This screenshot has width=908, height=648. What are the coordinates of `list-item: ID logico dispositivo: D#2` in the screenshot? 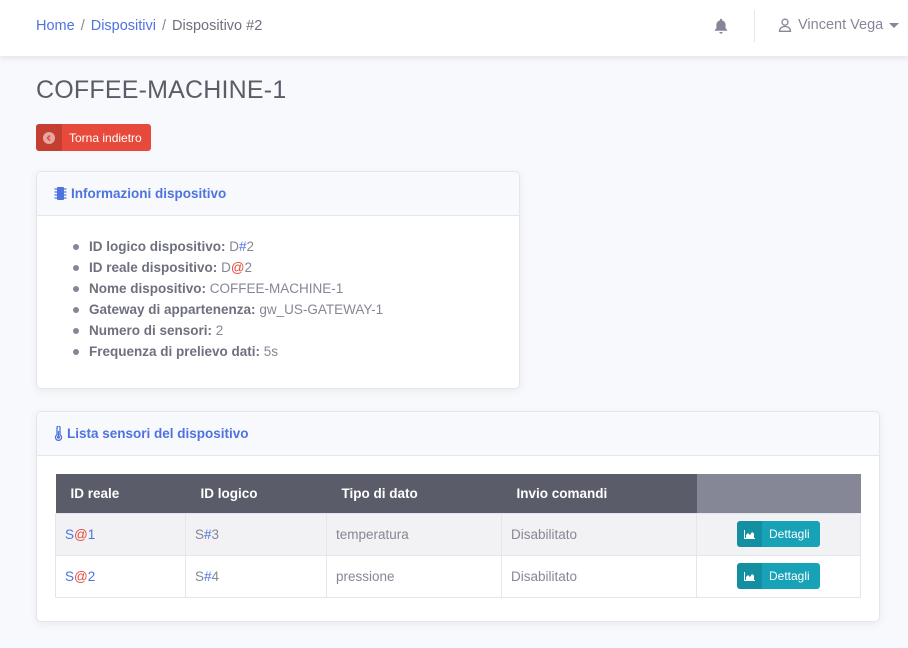 It's located at (295, 246).